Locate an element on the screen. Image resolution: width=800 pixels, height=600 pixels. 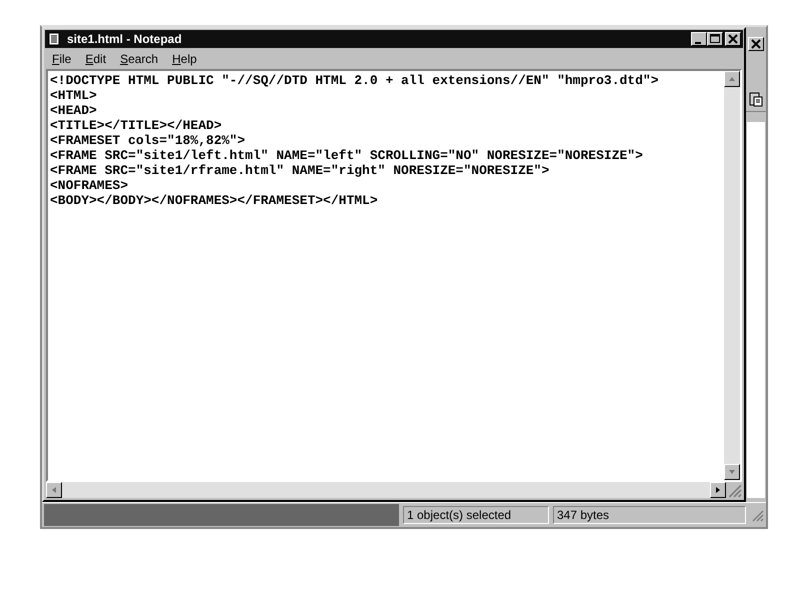
menu-item: Edit is located at coordinates (95, 59).